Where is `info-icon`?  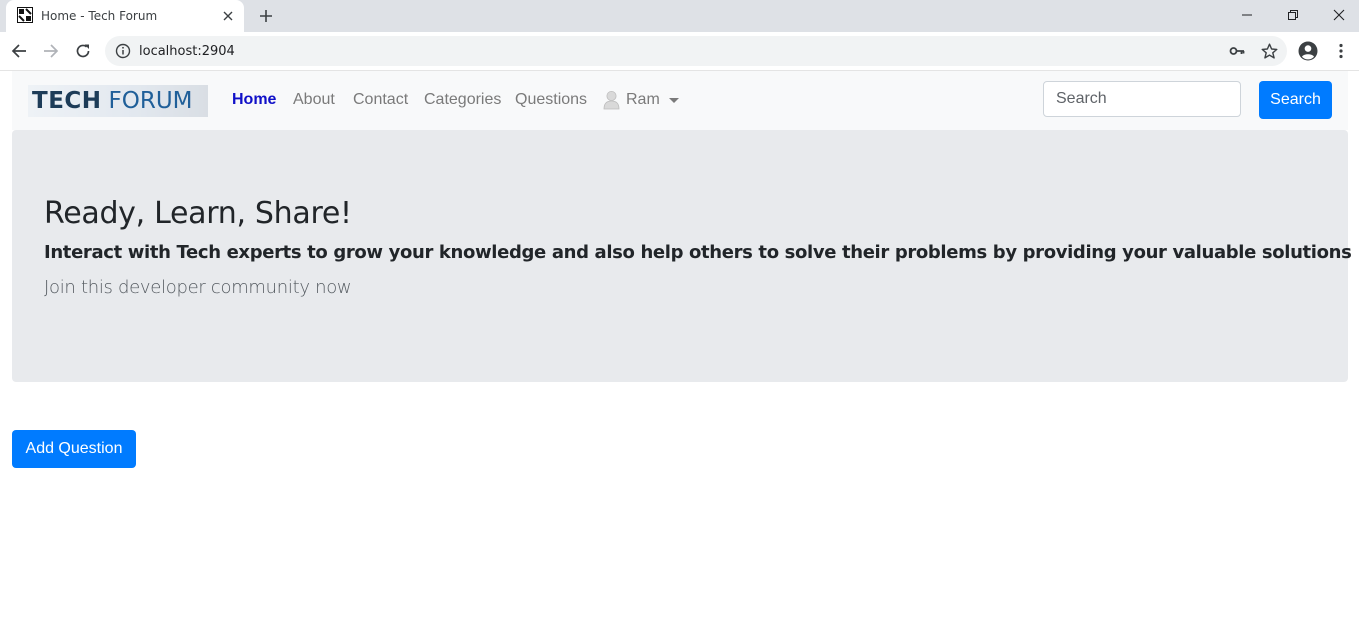 info-icon is located at coordinates (123, 51).